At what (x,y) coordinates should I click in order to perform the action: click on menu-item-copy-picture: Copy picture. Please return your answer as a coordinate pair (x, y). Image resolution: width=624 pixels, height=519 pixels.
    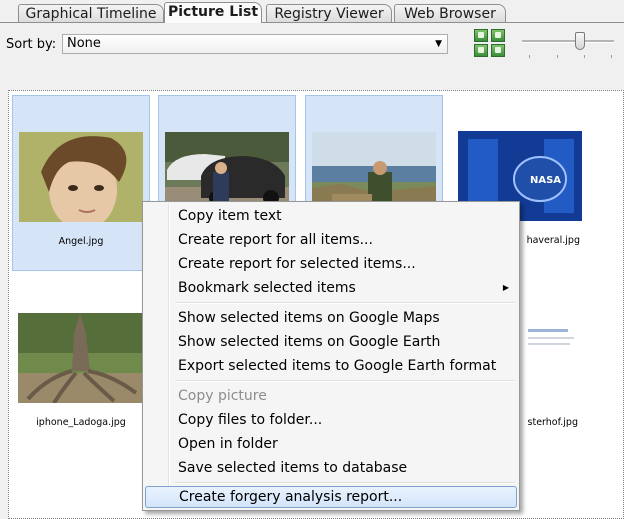
    Looking at the image, I should click on (222, 396).